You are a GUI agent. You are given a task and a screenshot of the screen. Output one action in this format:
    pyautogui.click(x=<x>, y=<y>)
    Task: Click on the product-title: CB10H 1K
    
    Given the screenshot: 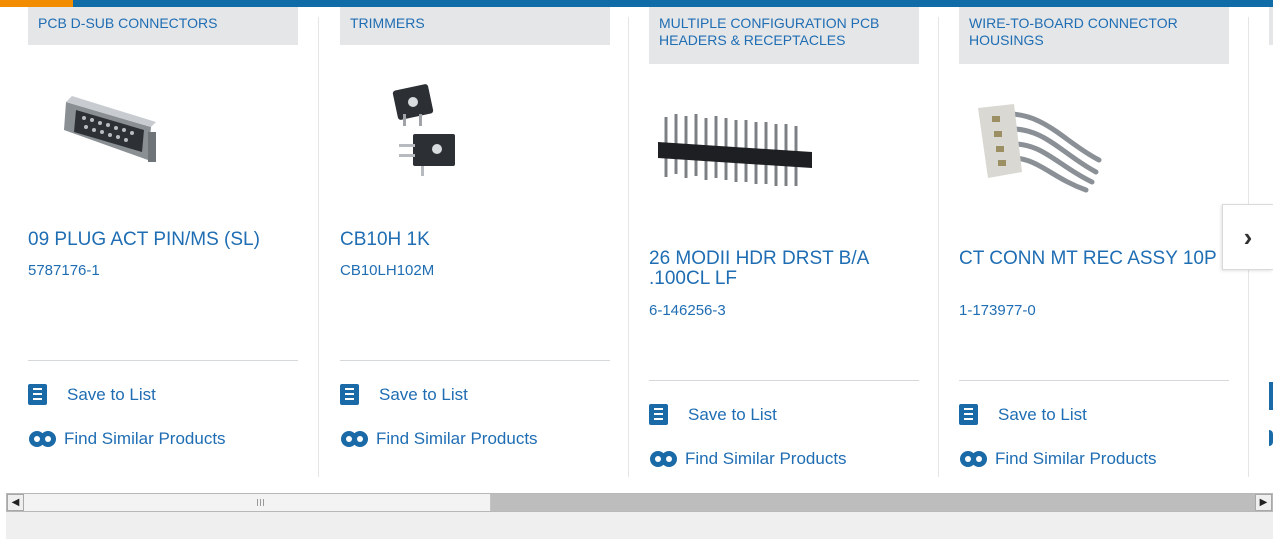 What is the action you would take?
    pyautogui.click(x=480, y=240)
    